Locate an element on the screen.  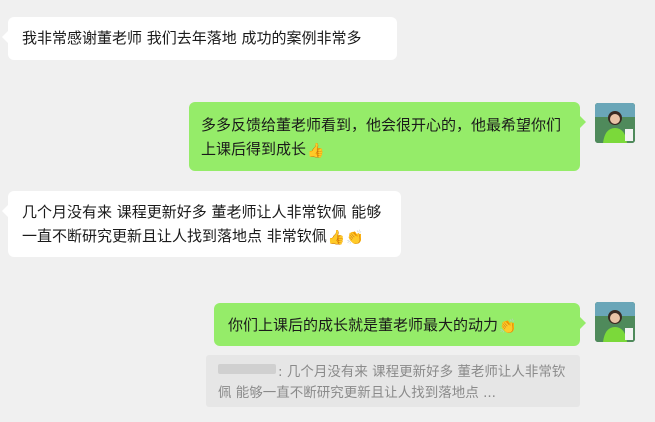
incoming-message: 我非常感谢董老师 我们去年落地 成功的案例非常多 is located at coordinates (199, 38).